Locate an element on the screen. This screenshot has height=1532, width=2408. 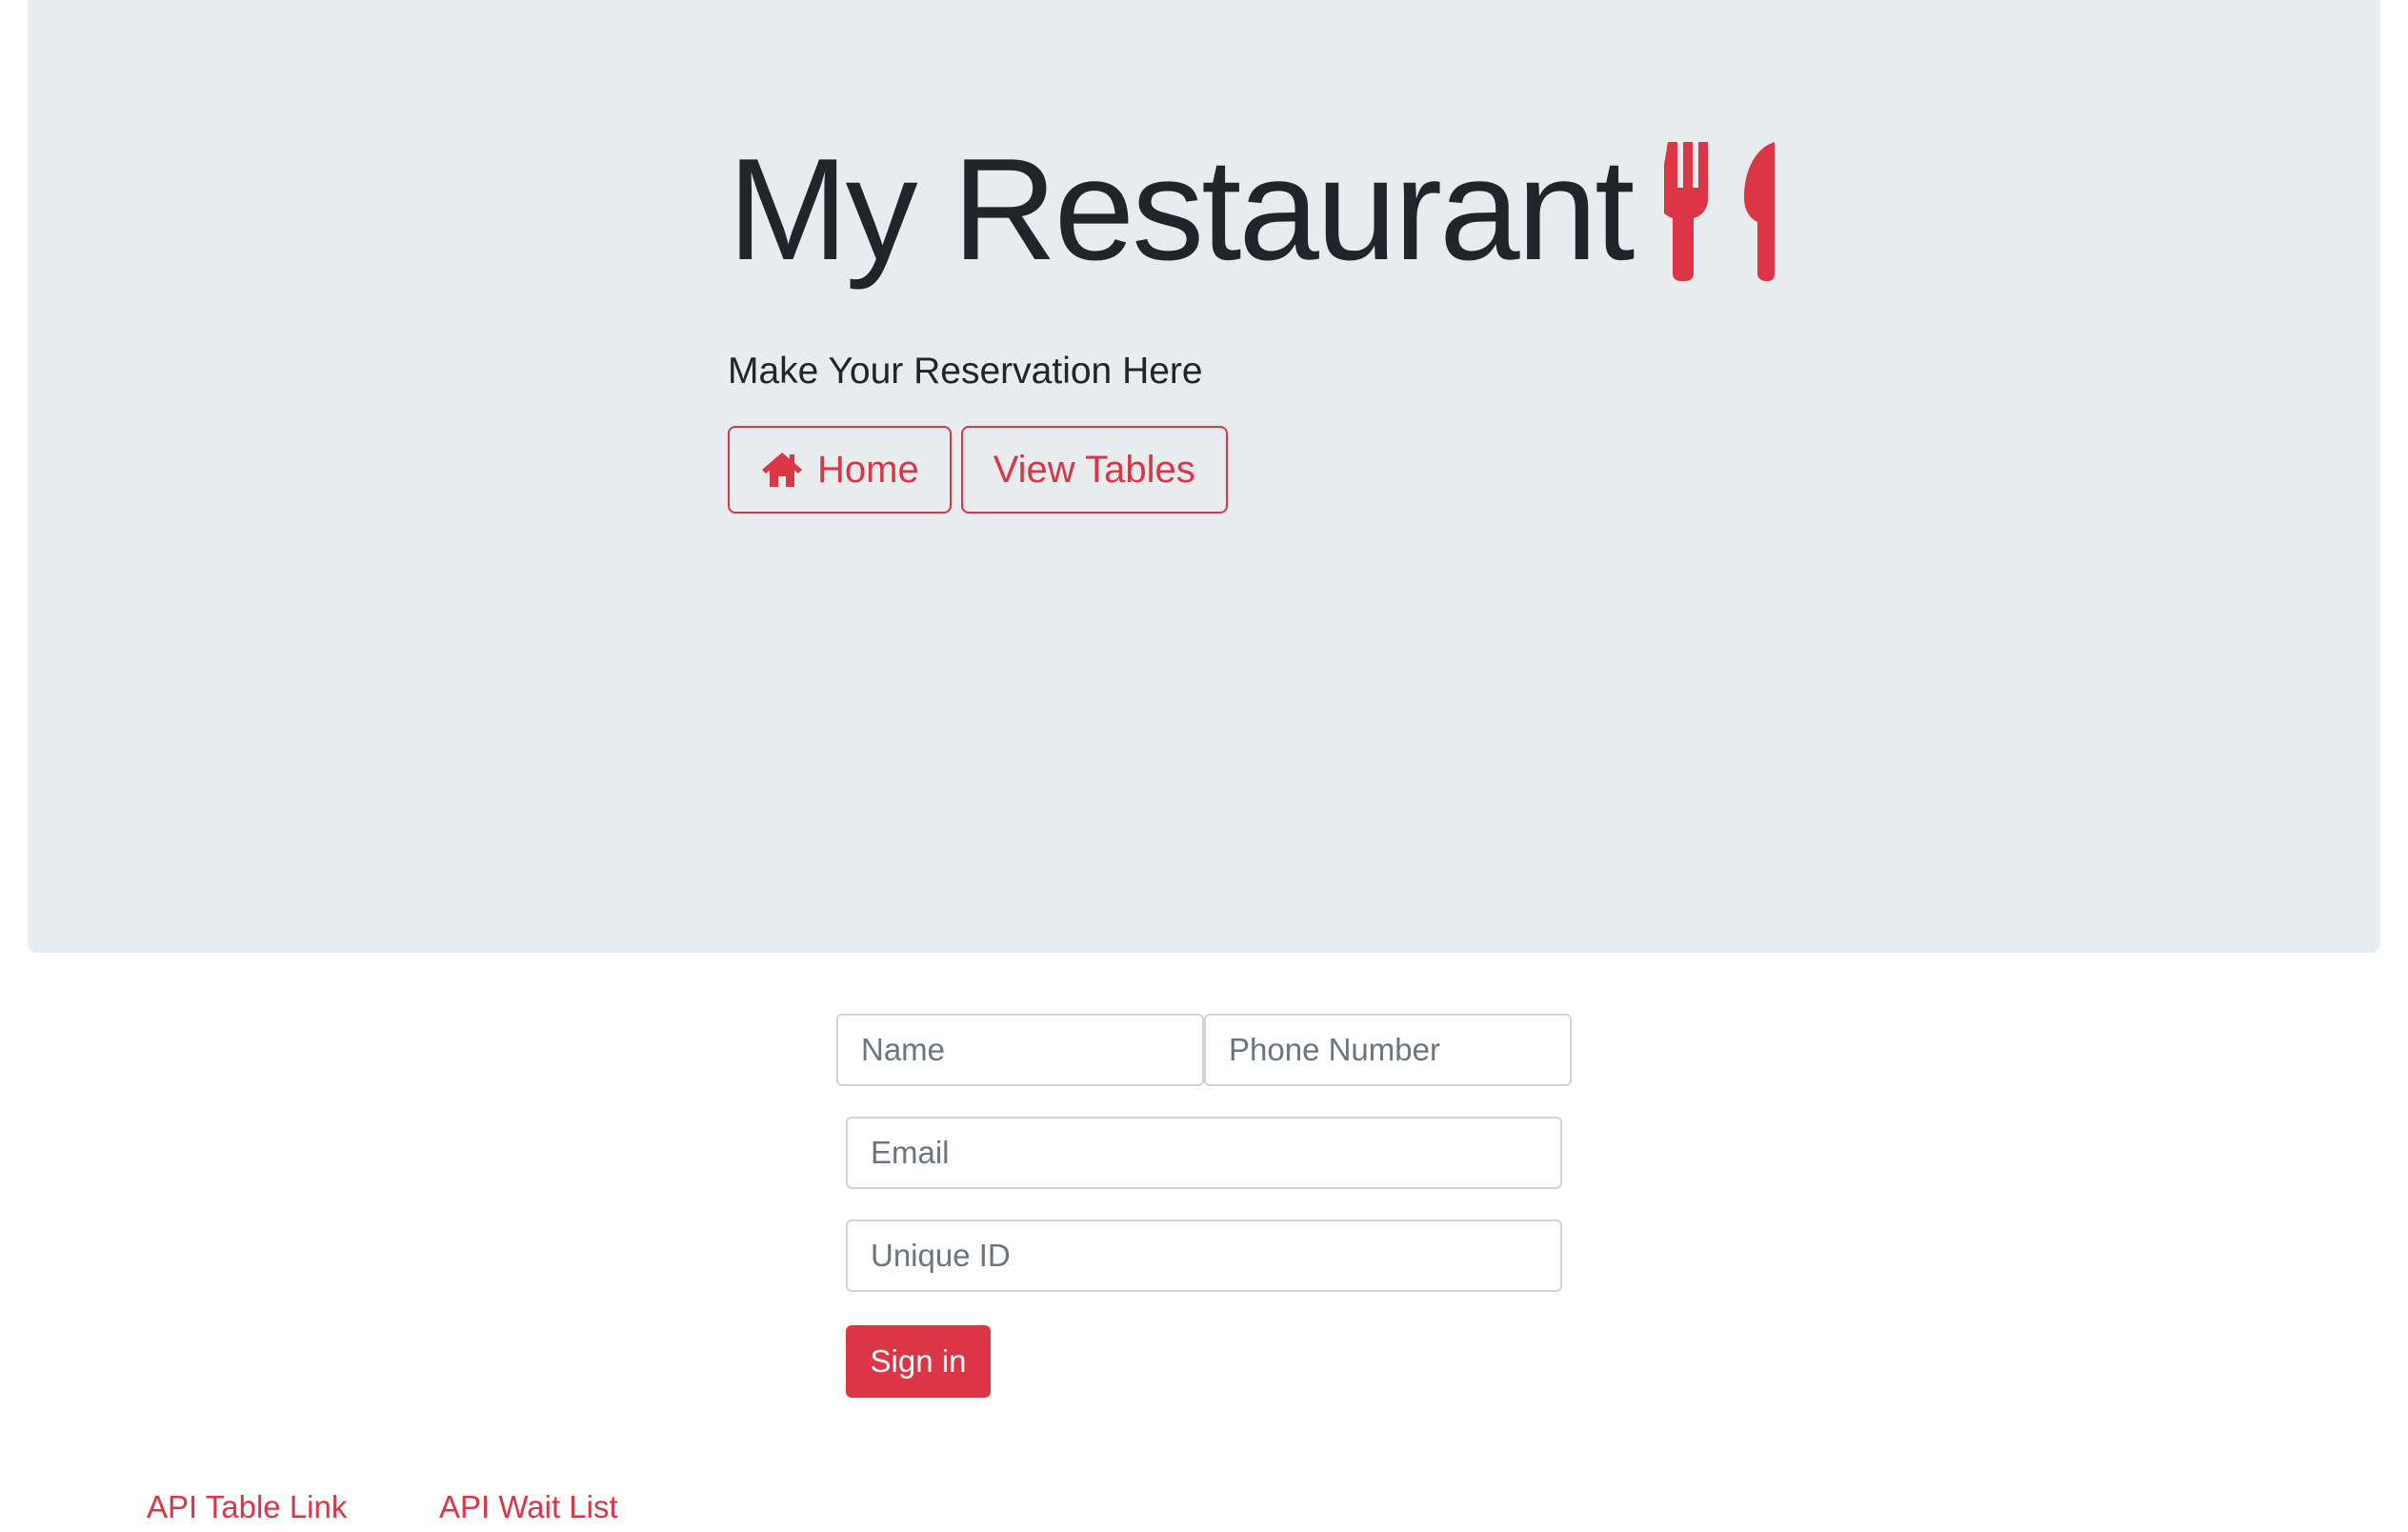
view-tables-button-label: View Tables is located at coordinates (1094, 469).